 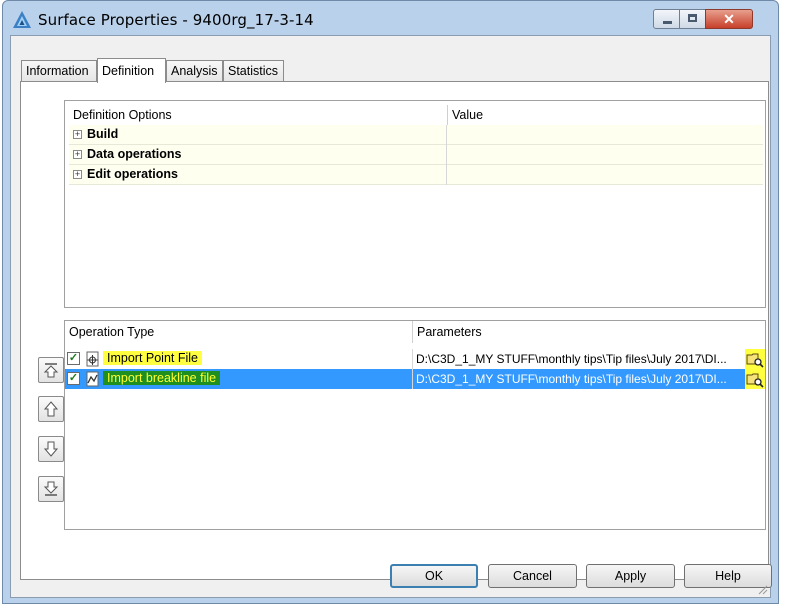 I want to click on title-bar: Surface Properties - 9400rg_17-3-14 ✕, so click(x=390, y=18).